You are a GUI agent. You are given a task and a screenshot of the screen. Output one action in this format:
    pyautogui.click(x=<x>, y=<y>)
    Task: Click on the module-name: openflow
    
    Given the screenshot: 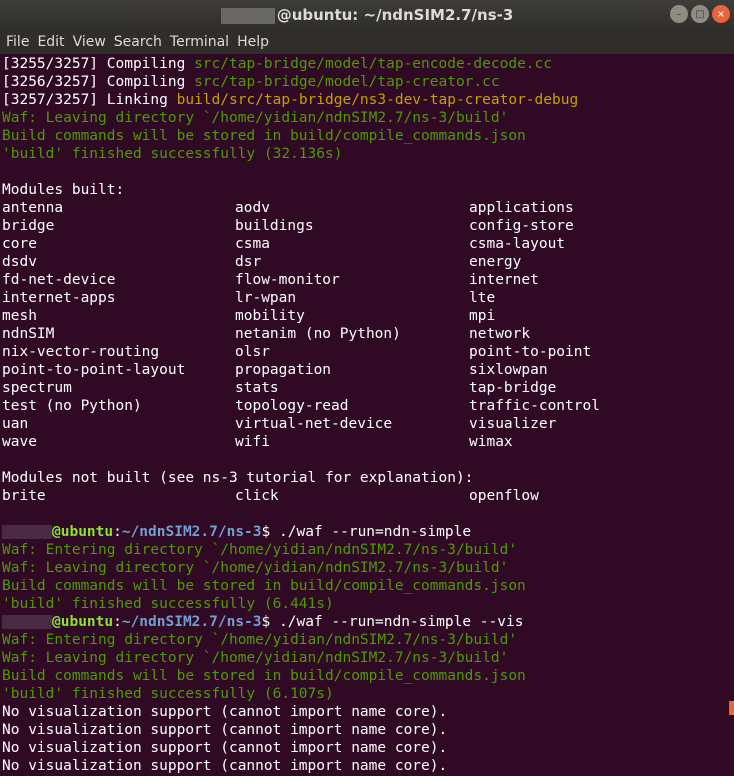 What is the action you would take?
    pyautogui.click(x=504, y=496)
    